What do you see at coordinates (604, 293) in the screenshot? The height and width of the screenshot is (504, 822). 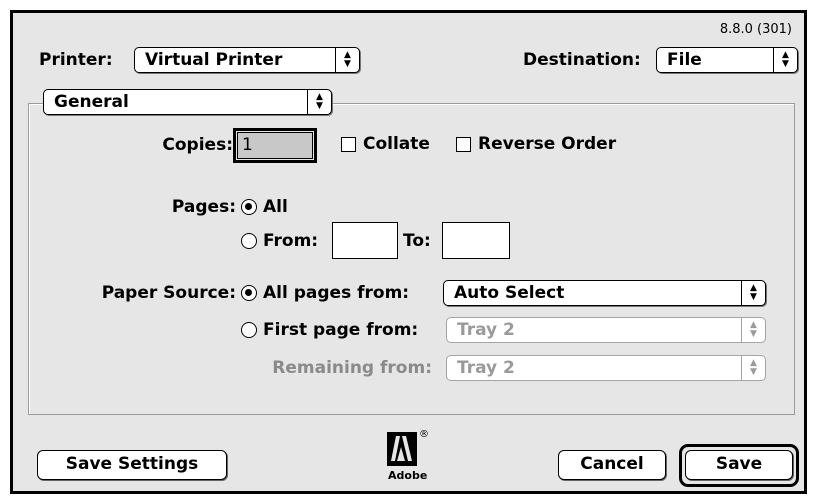 I see `all-pages-source-popup: Auto Select ▲ ▼` at bounding box center [604, 293].